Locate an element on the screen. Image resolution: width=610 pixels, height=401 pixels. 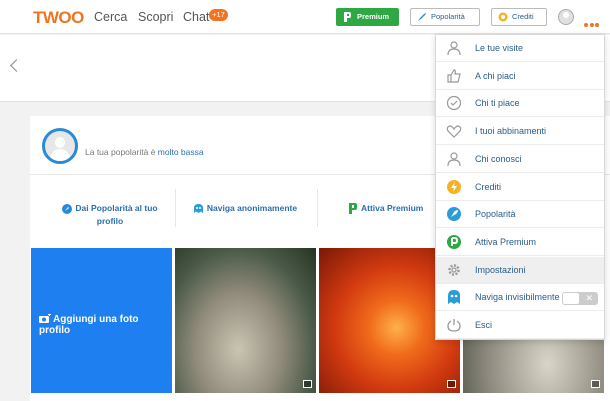
heart-icon is located at coordinates (454, 131).